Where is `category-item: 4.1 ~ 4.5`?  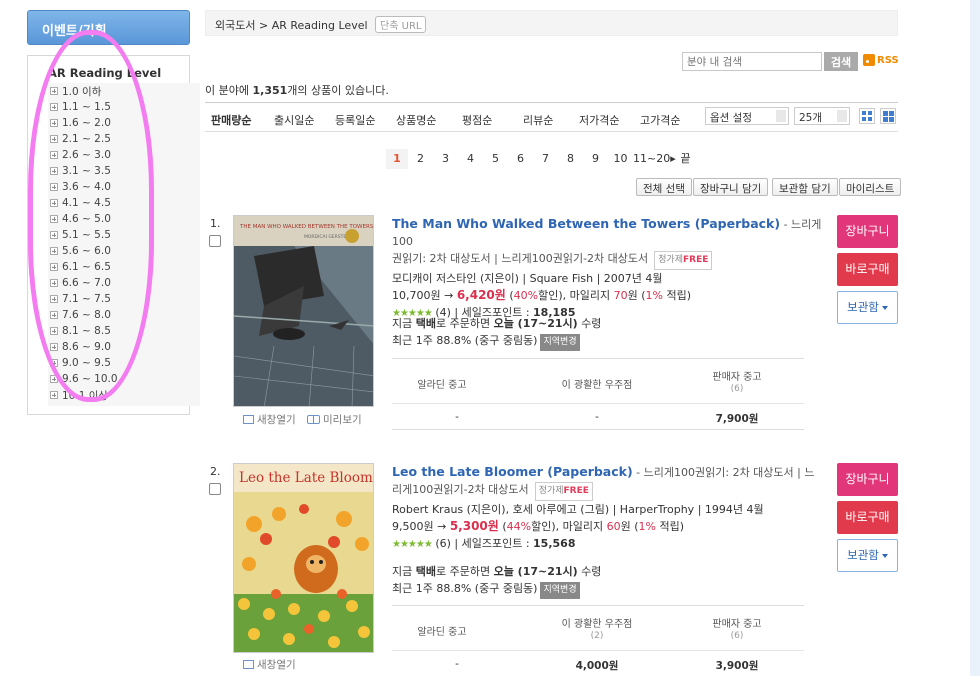
category-item: 4.1 ~ 4.5 is located at coordinates (80, 203).